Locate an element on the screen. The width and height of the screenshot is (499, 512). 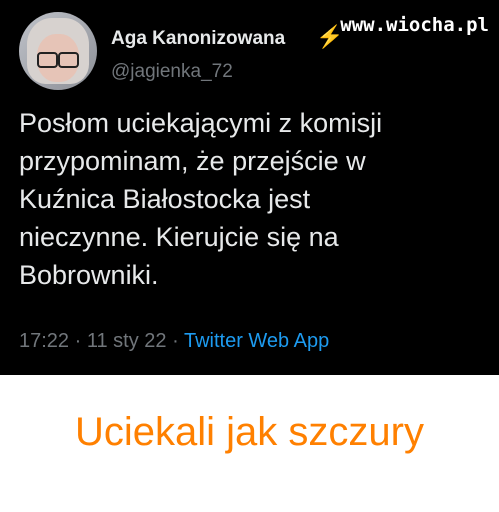
author-handle: @jagienka_72 is located at coordinates (172, 72).